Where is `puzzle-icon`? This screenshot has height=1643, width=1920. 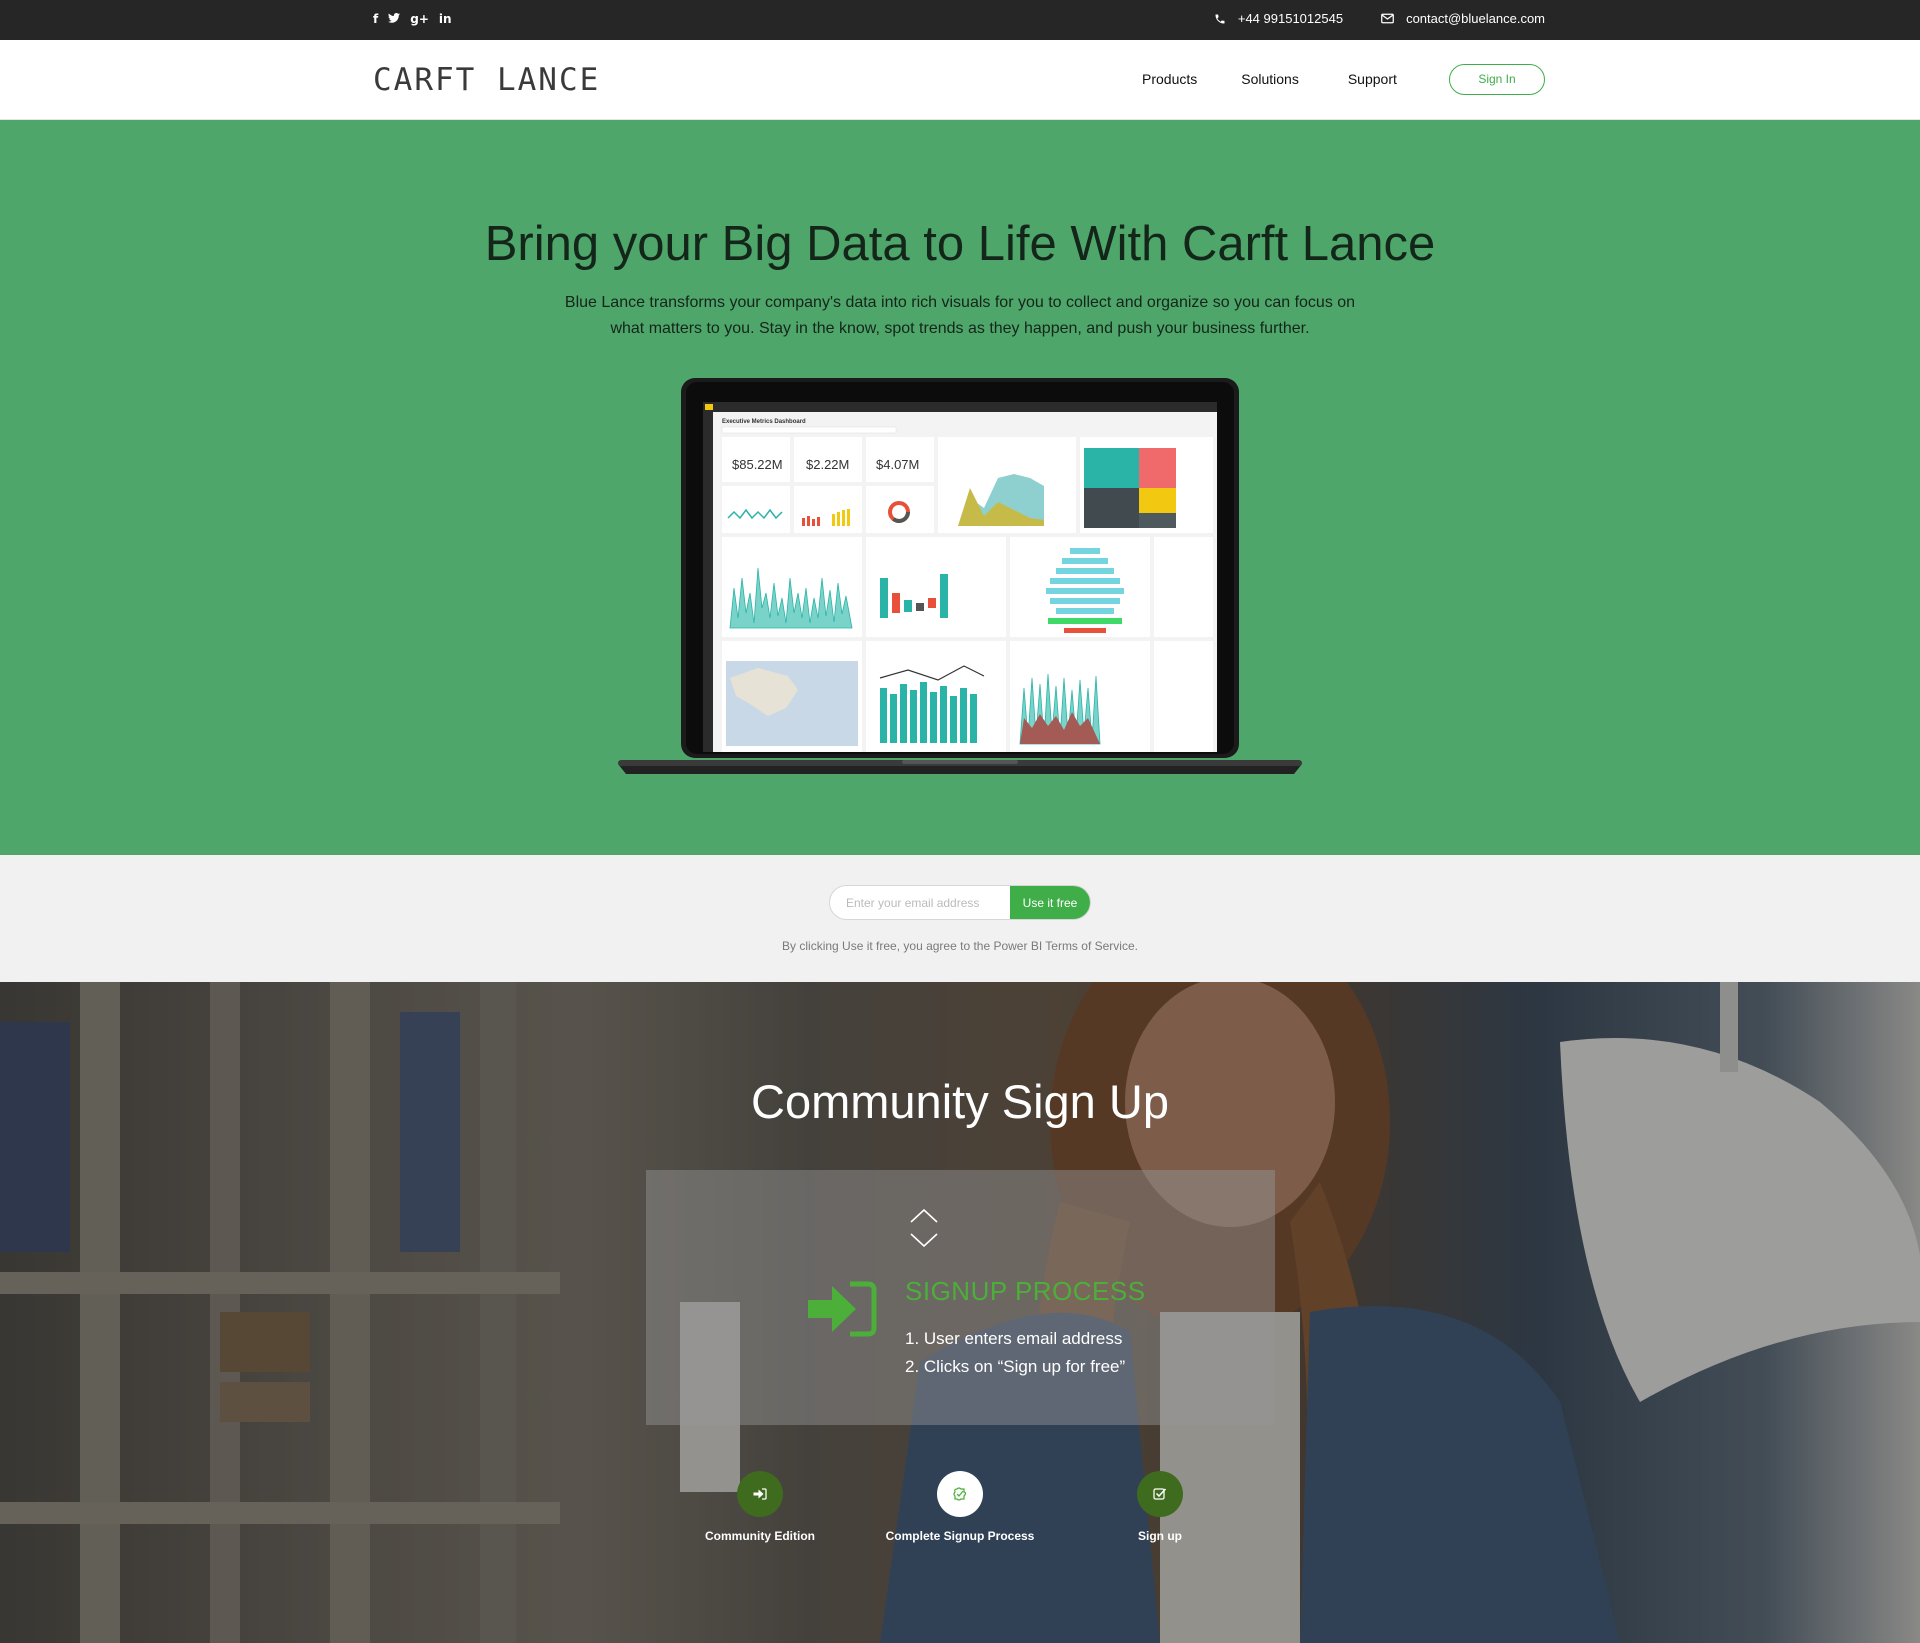
puzzle-icon is located at coordinates (960, 1494).